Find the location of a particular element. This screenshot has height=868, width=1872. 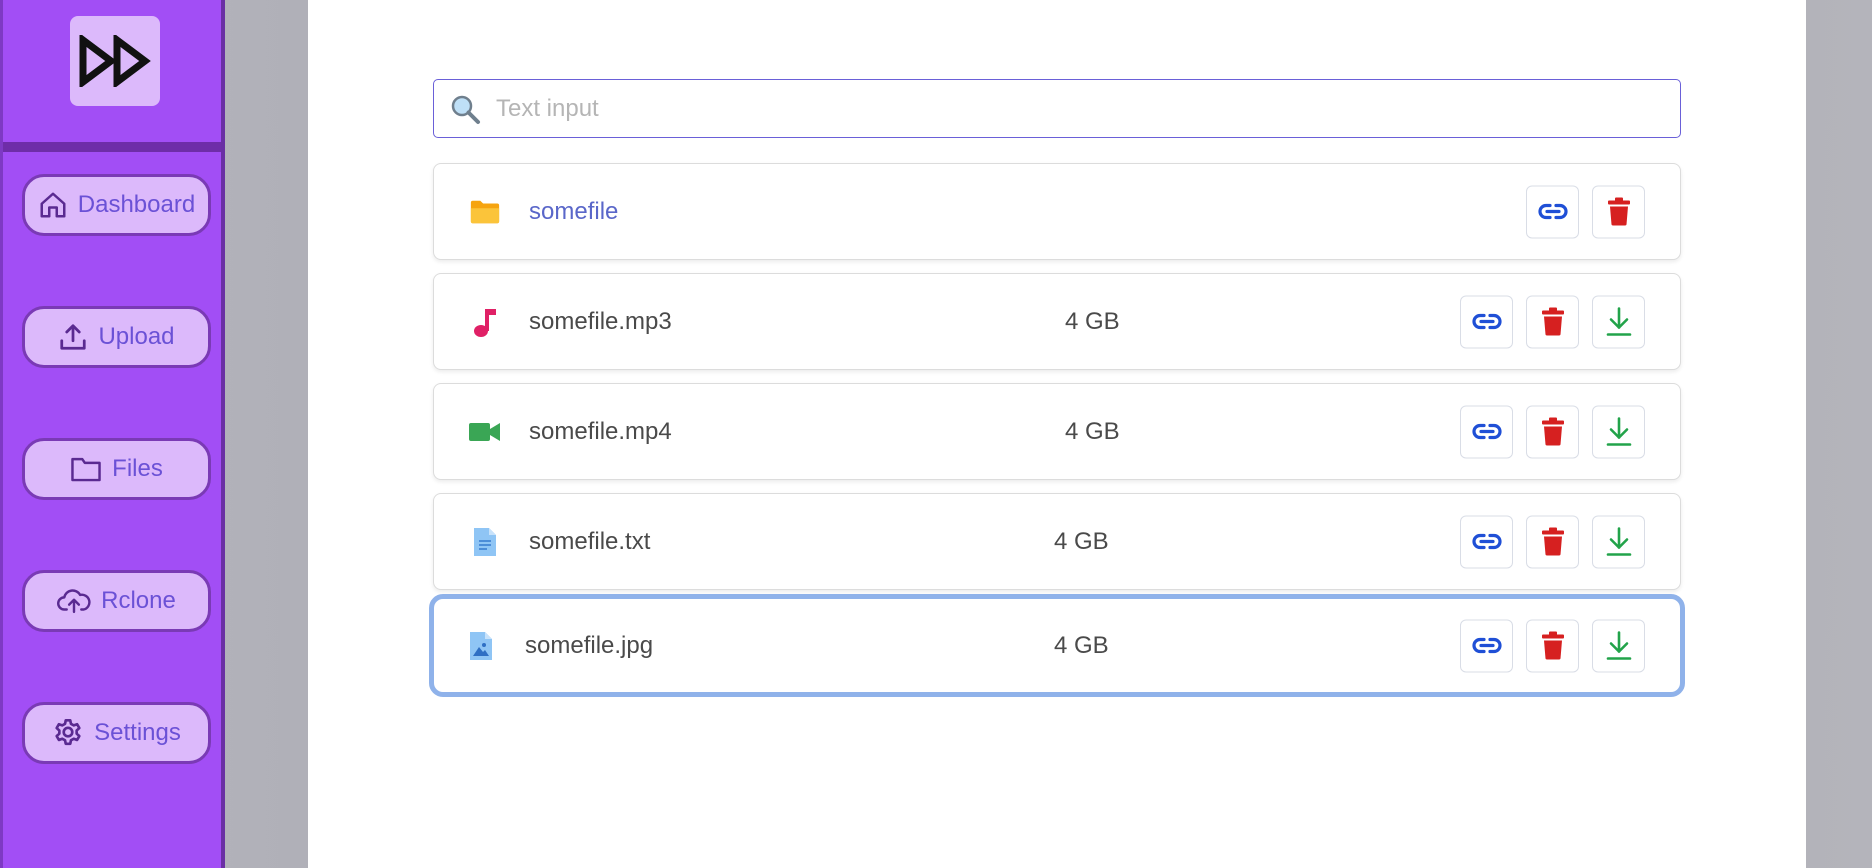

app-logo is located at coordinates (115, 61).